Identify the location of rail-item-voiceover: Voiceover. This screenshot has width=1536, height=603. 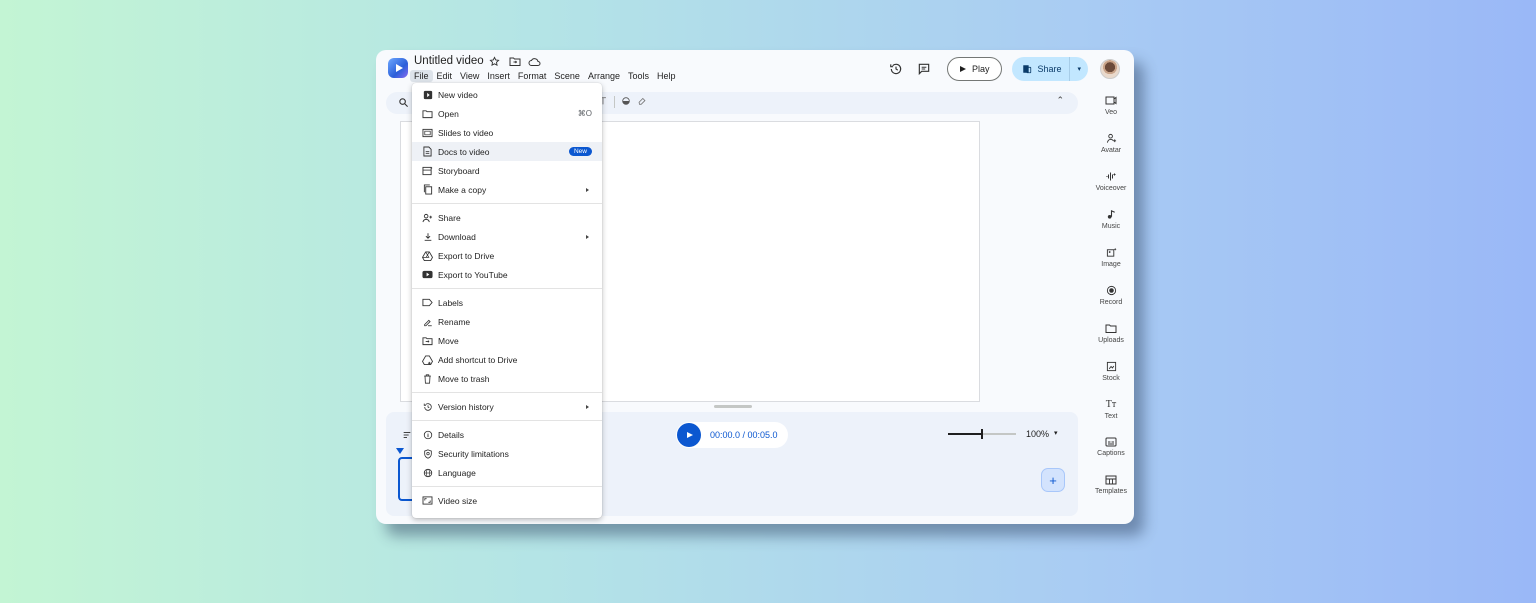
(1111, 187).